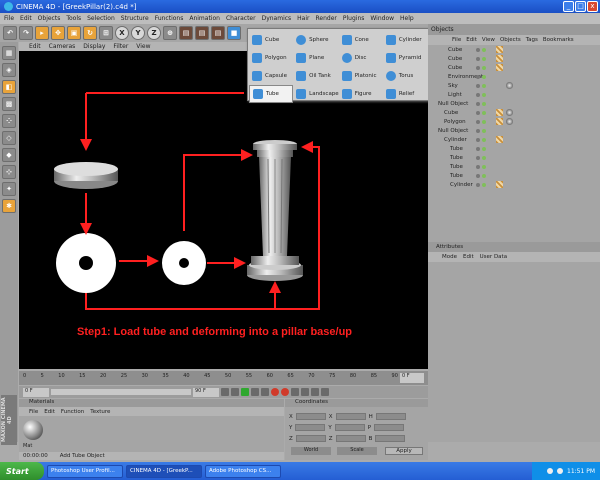  Describe the element at coordinates (349, 427) in the screenshot. I see `size-y-field` at that location.